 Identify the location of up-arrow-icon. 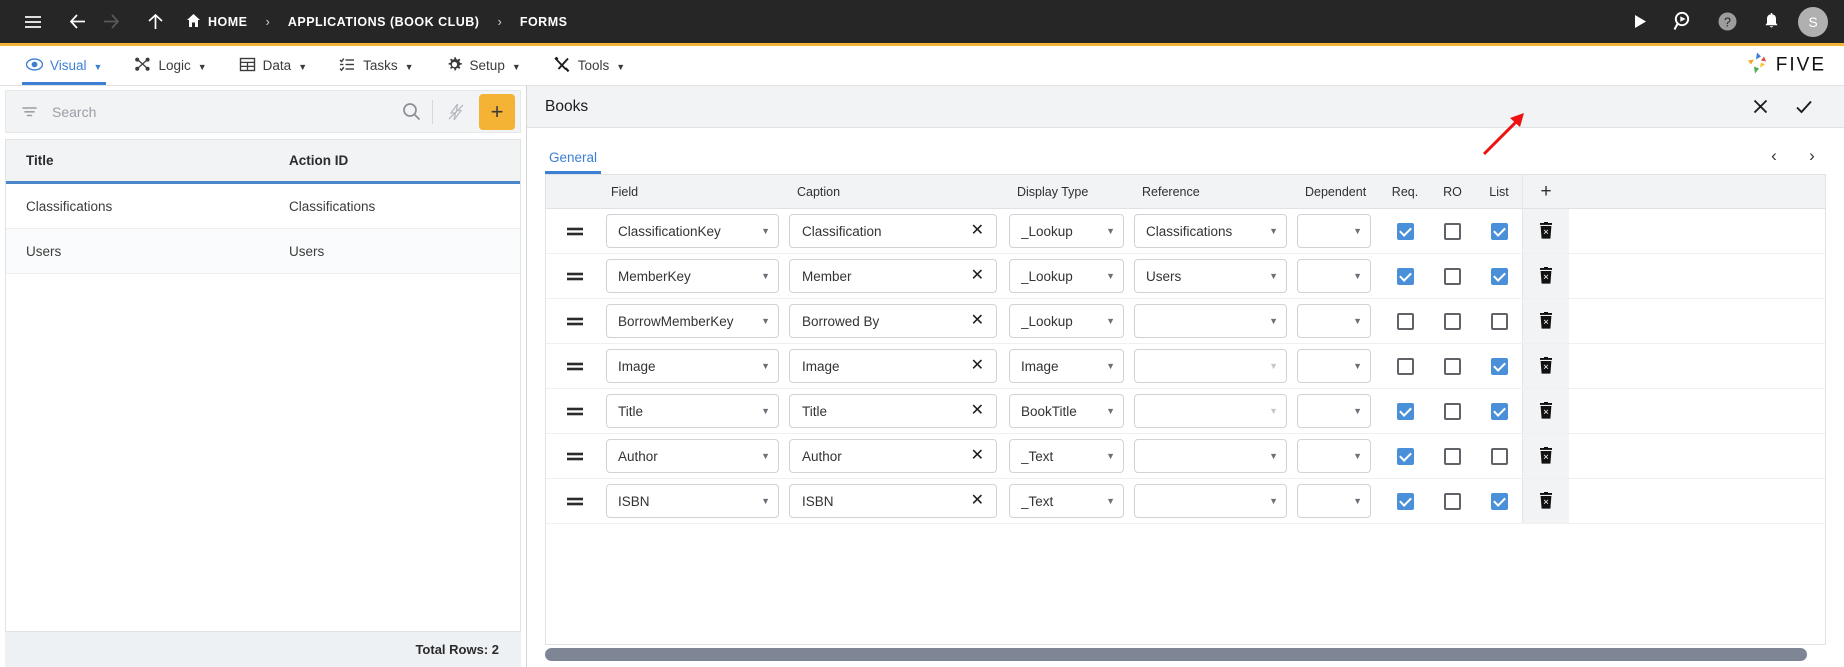
(155, 22).